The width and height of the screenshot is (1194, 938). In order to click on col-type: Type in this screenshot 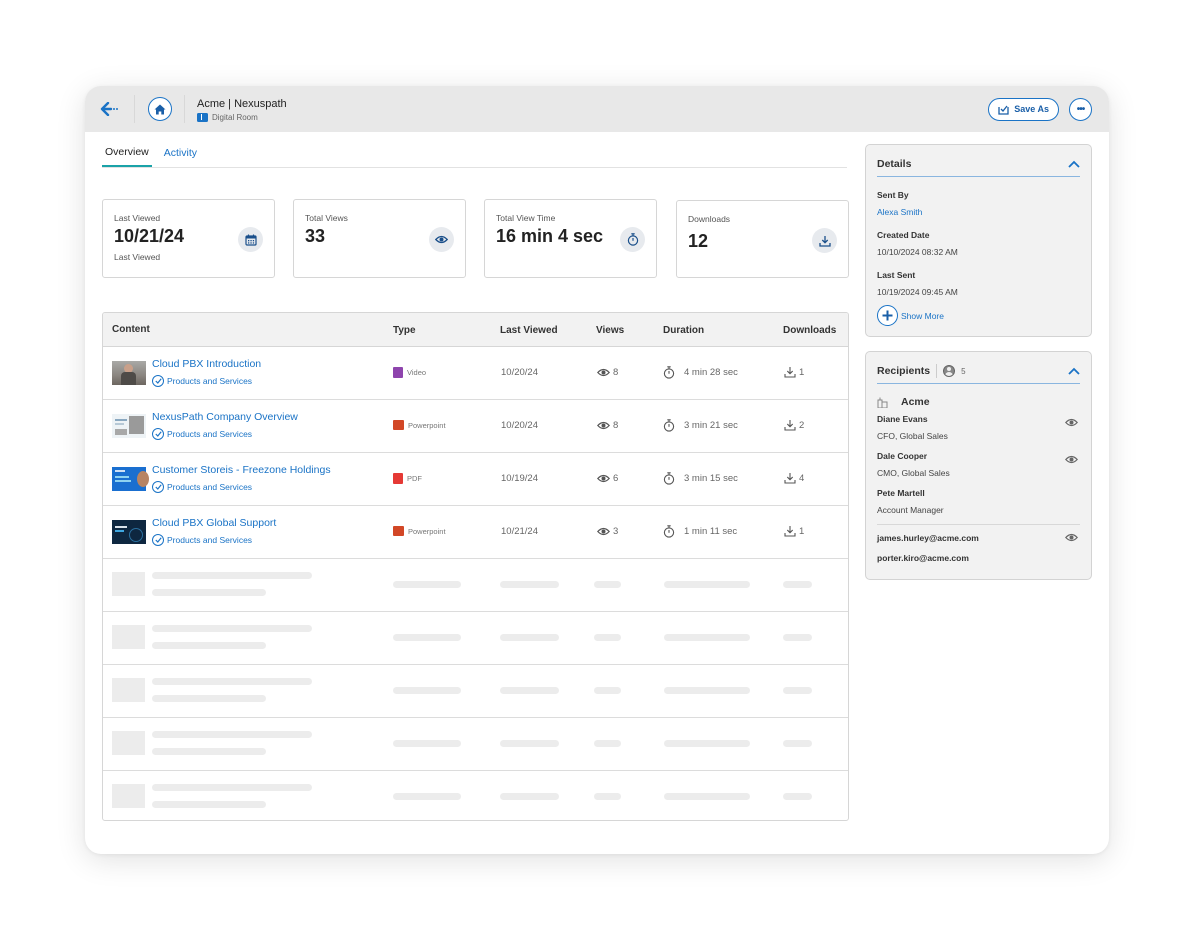, I will do `click(404, 330)`.